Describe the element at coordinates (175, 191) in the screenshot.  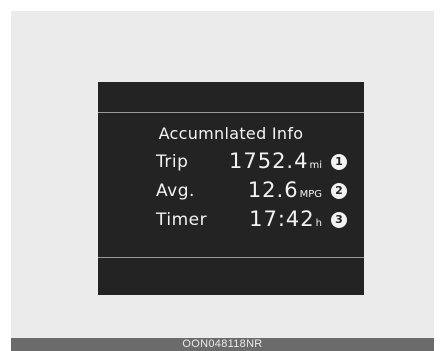
I see `avg-label: Avg.` at that location.